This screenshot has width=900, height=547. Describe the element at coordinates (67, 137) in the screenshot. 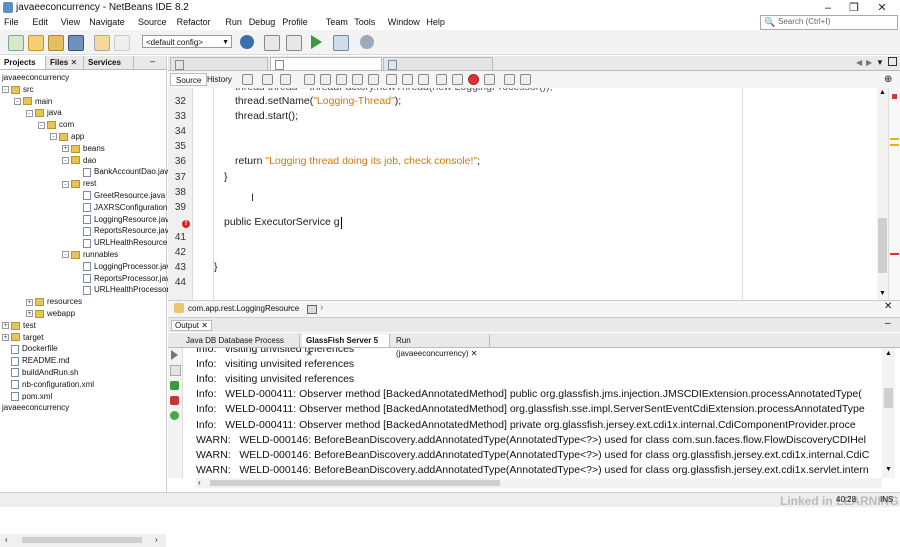

I see `tree-item: - app` at that location.